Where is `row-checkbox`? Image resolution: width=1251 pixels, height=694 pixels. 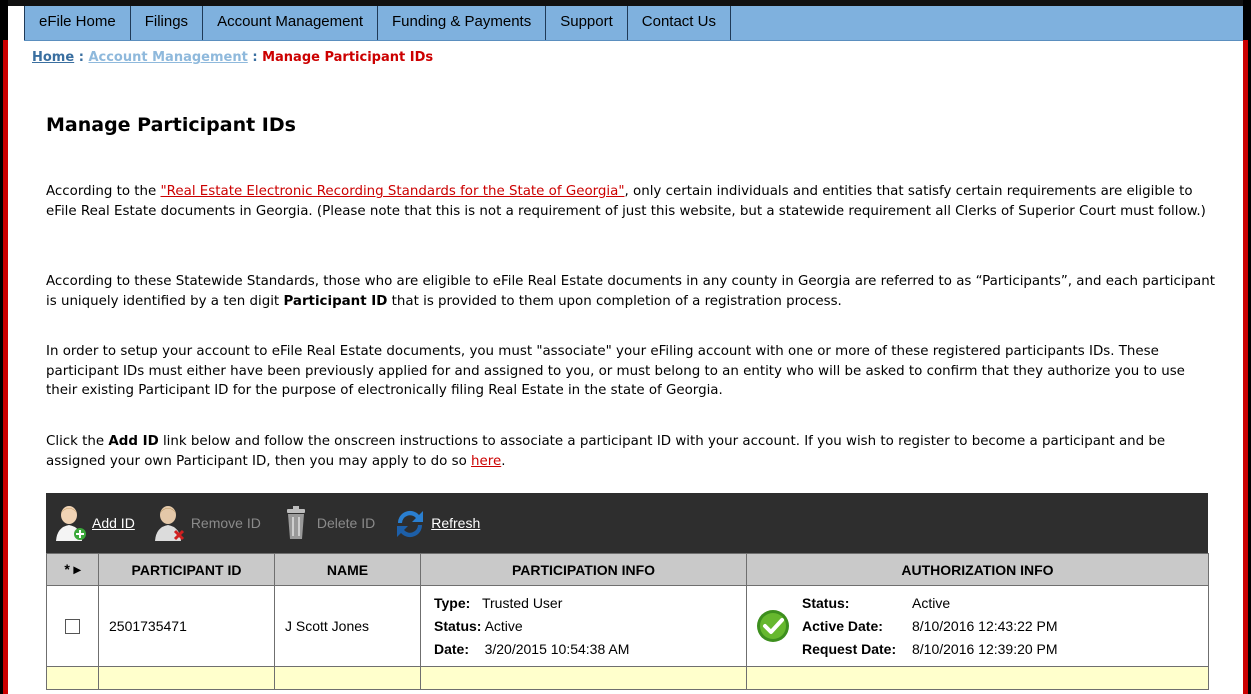 row-checkbox is located at coordinates (72, 626).